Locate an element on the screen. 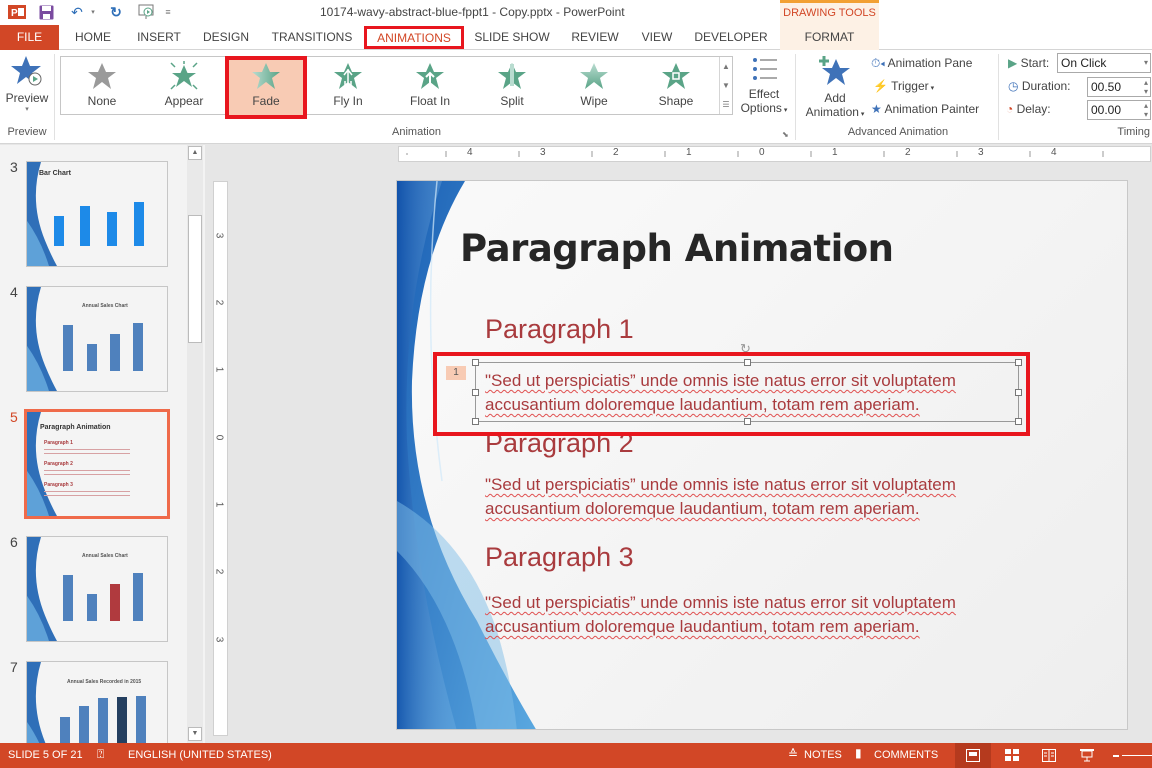 The width and height of the screenshot is (1152, 768). add-animation-label-1: Add is located at coordinates (835, 98).